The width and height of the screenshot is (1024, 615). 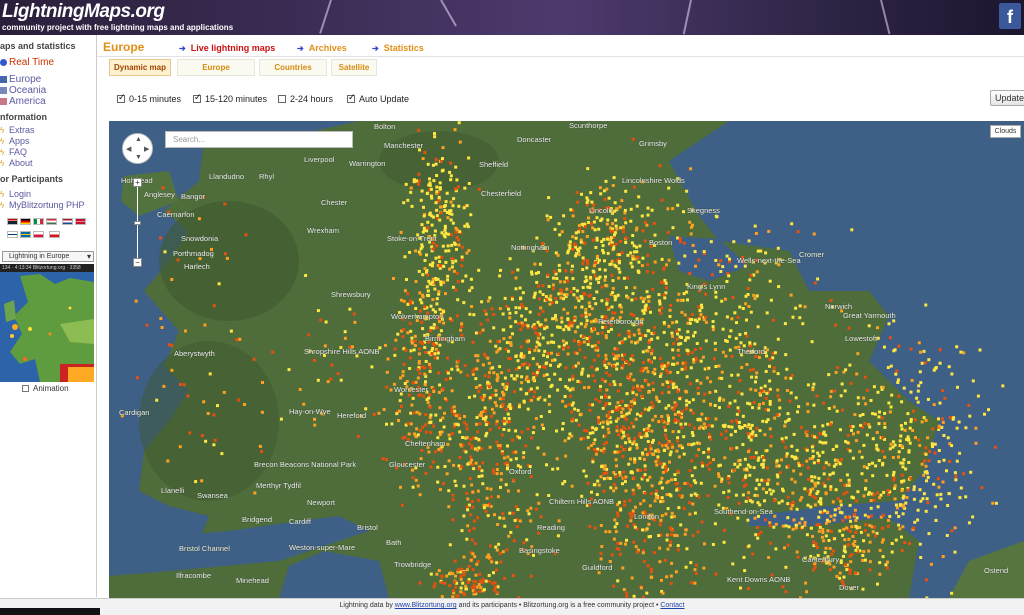 What do you see at coordinates (138, 139) in the screenshot?
I see `chevron-up-icon: ▲` at bounding box center [138, 139].